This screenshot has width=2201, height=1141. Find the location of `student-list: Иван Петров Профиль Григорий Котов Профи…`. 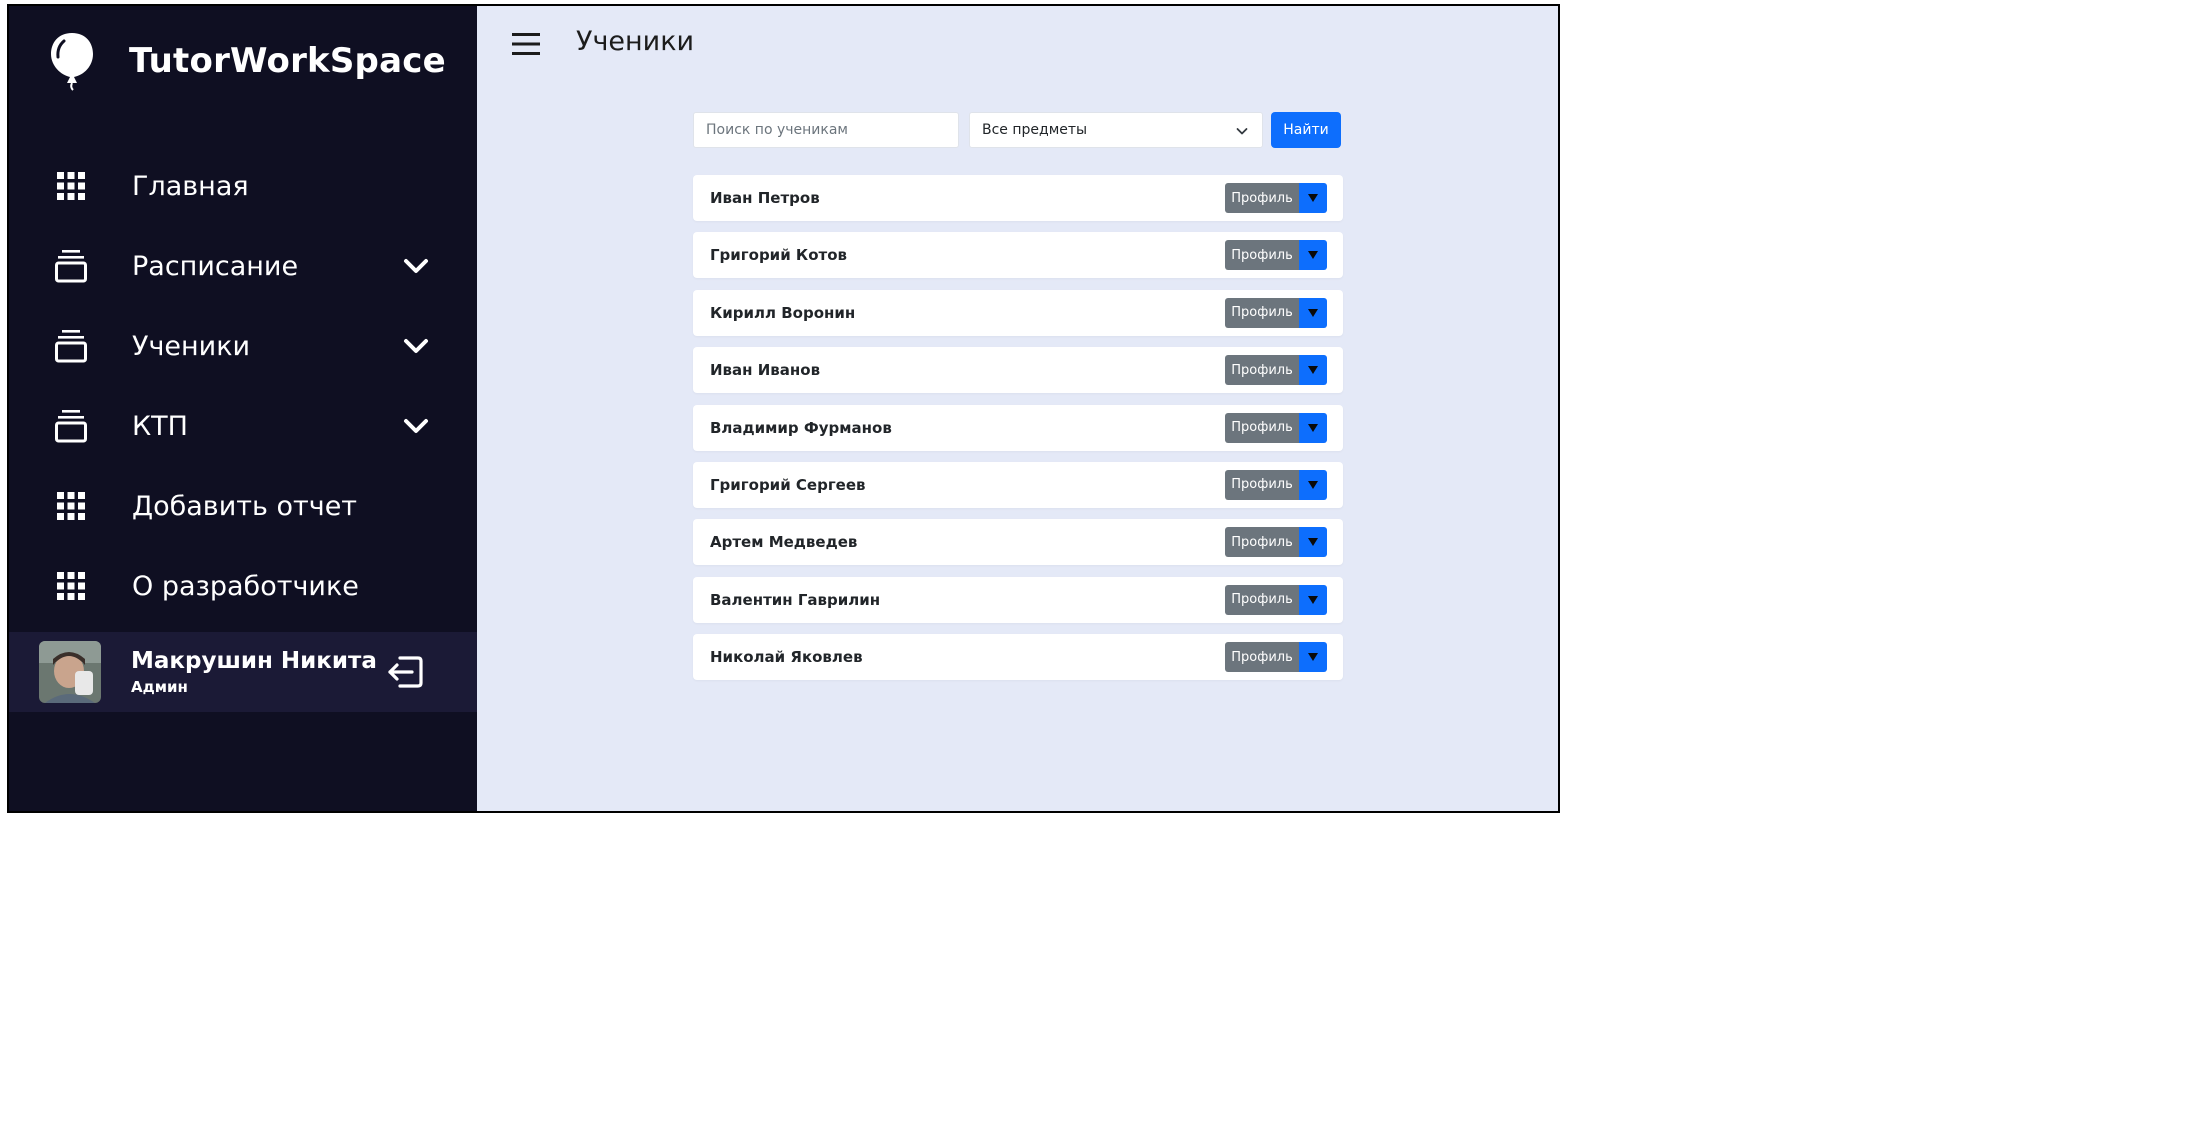

student-list: Иван Петров Профиль Григорий Котов Профи… is located at coordinates (1018, 433).